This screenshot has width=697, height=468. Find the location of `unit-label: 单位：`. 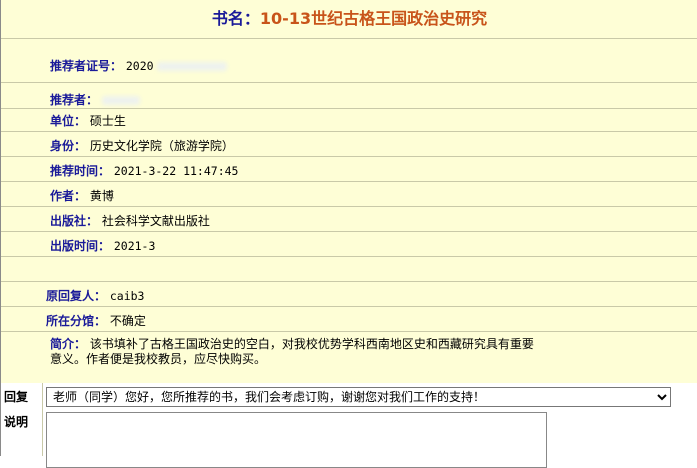

unit-label: 单位： is located at coordinates (68, 121).